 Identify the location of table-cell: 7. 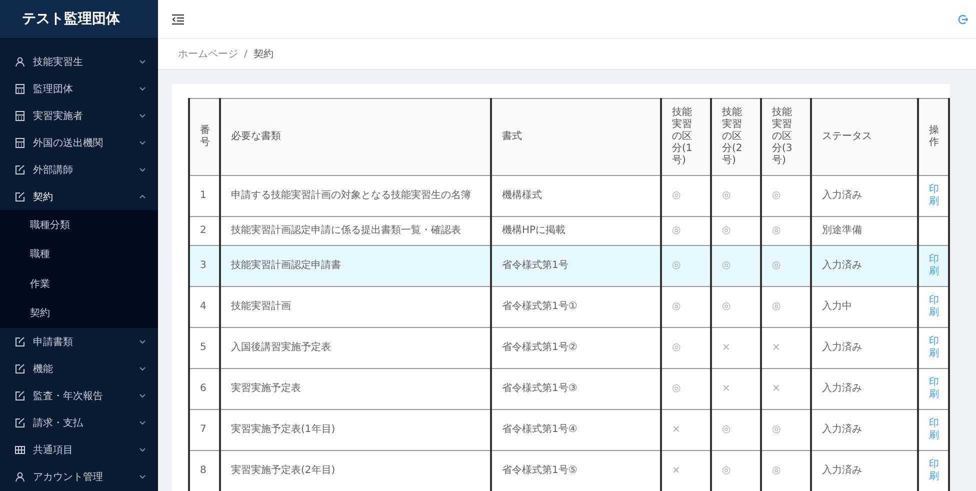
(204, 430).